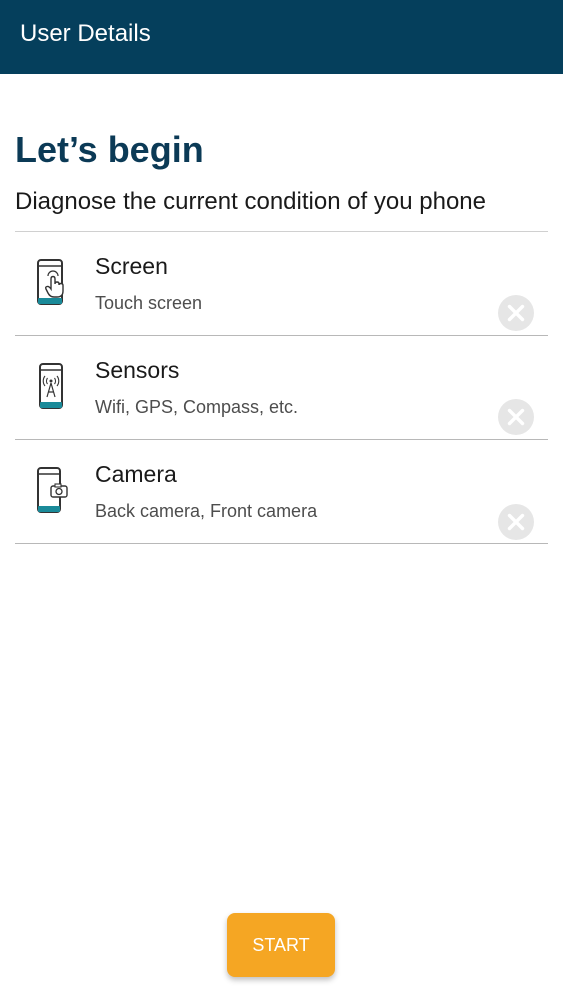  I want to click on phone-touch-icon, so click(50, 282).